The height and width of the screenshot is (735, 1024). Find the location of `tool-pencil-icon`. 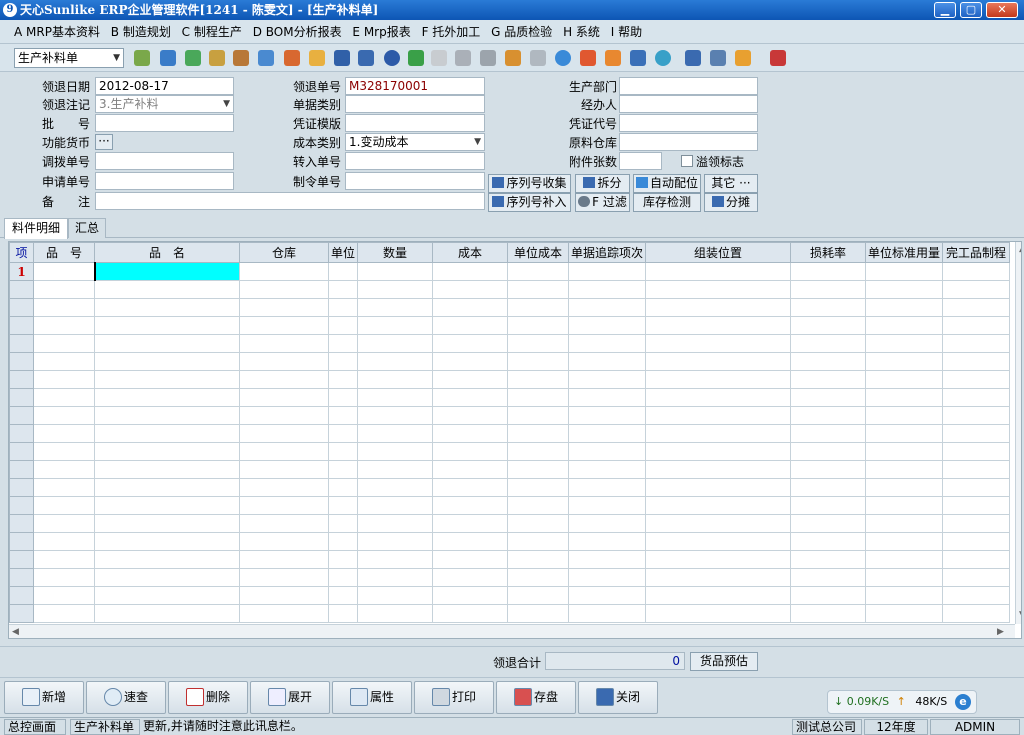

tool-pencil-icon is located at coordinates (588, 58).